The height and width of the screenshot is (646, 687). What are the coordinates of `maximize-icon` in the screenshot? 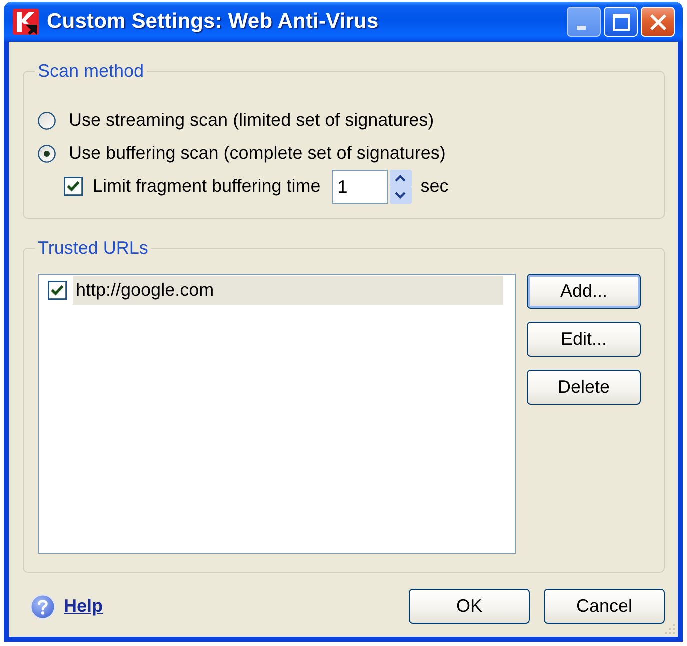 It's located at (621, 22).